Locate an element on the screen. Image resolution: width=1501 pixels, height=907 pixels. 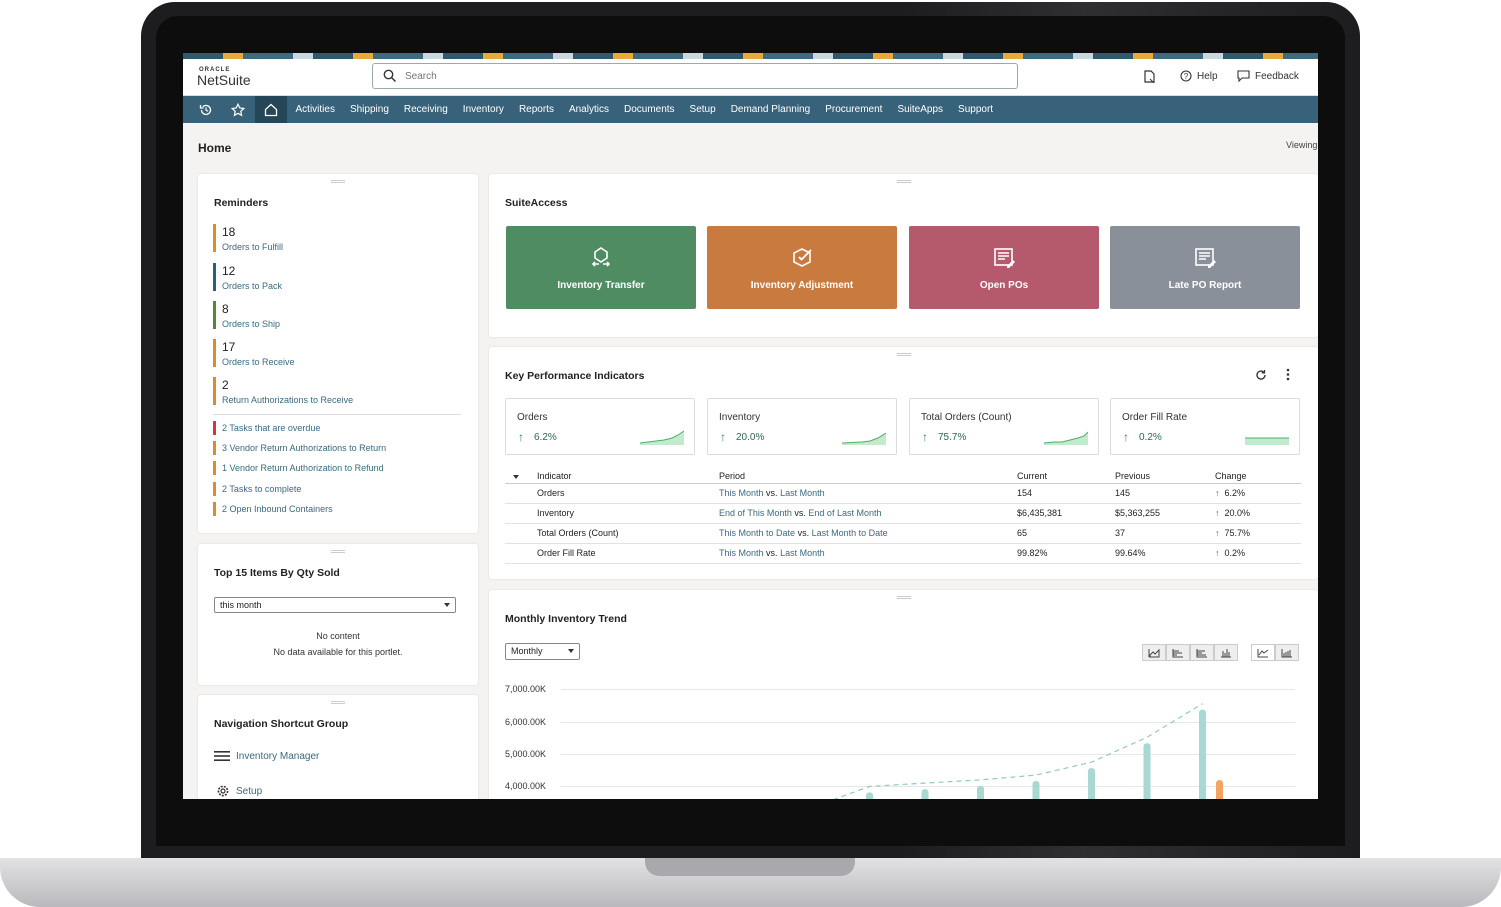
tile-open-pos: Open POs is located at coordinates (1004, 267).